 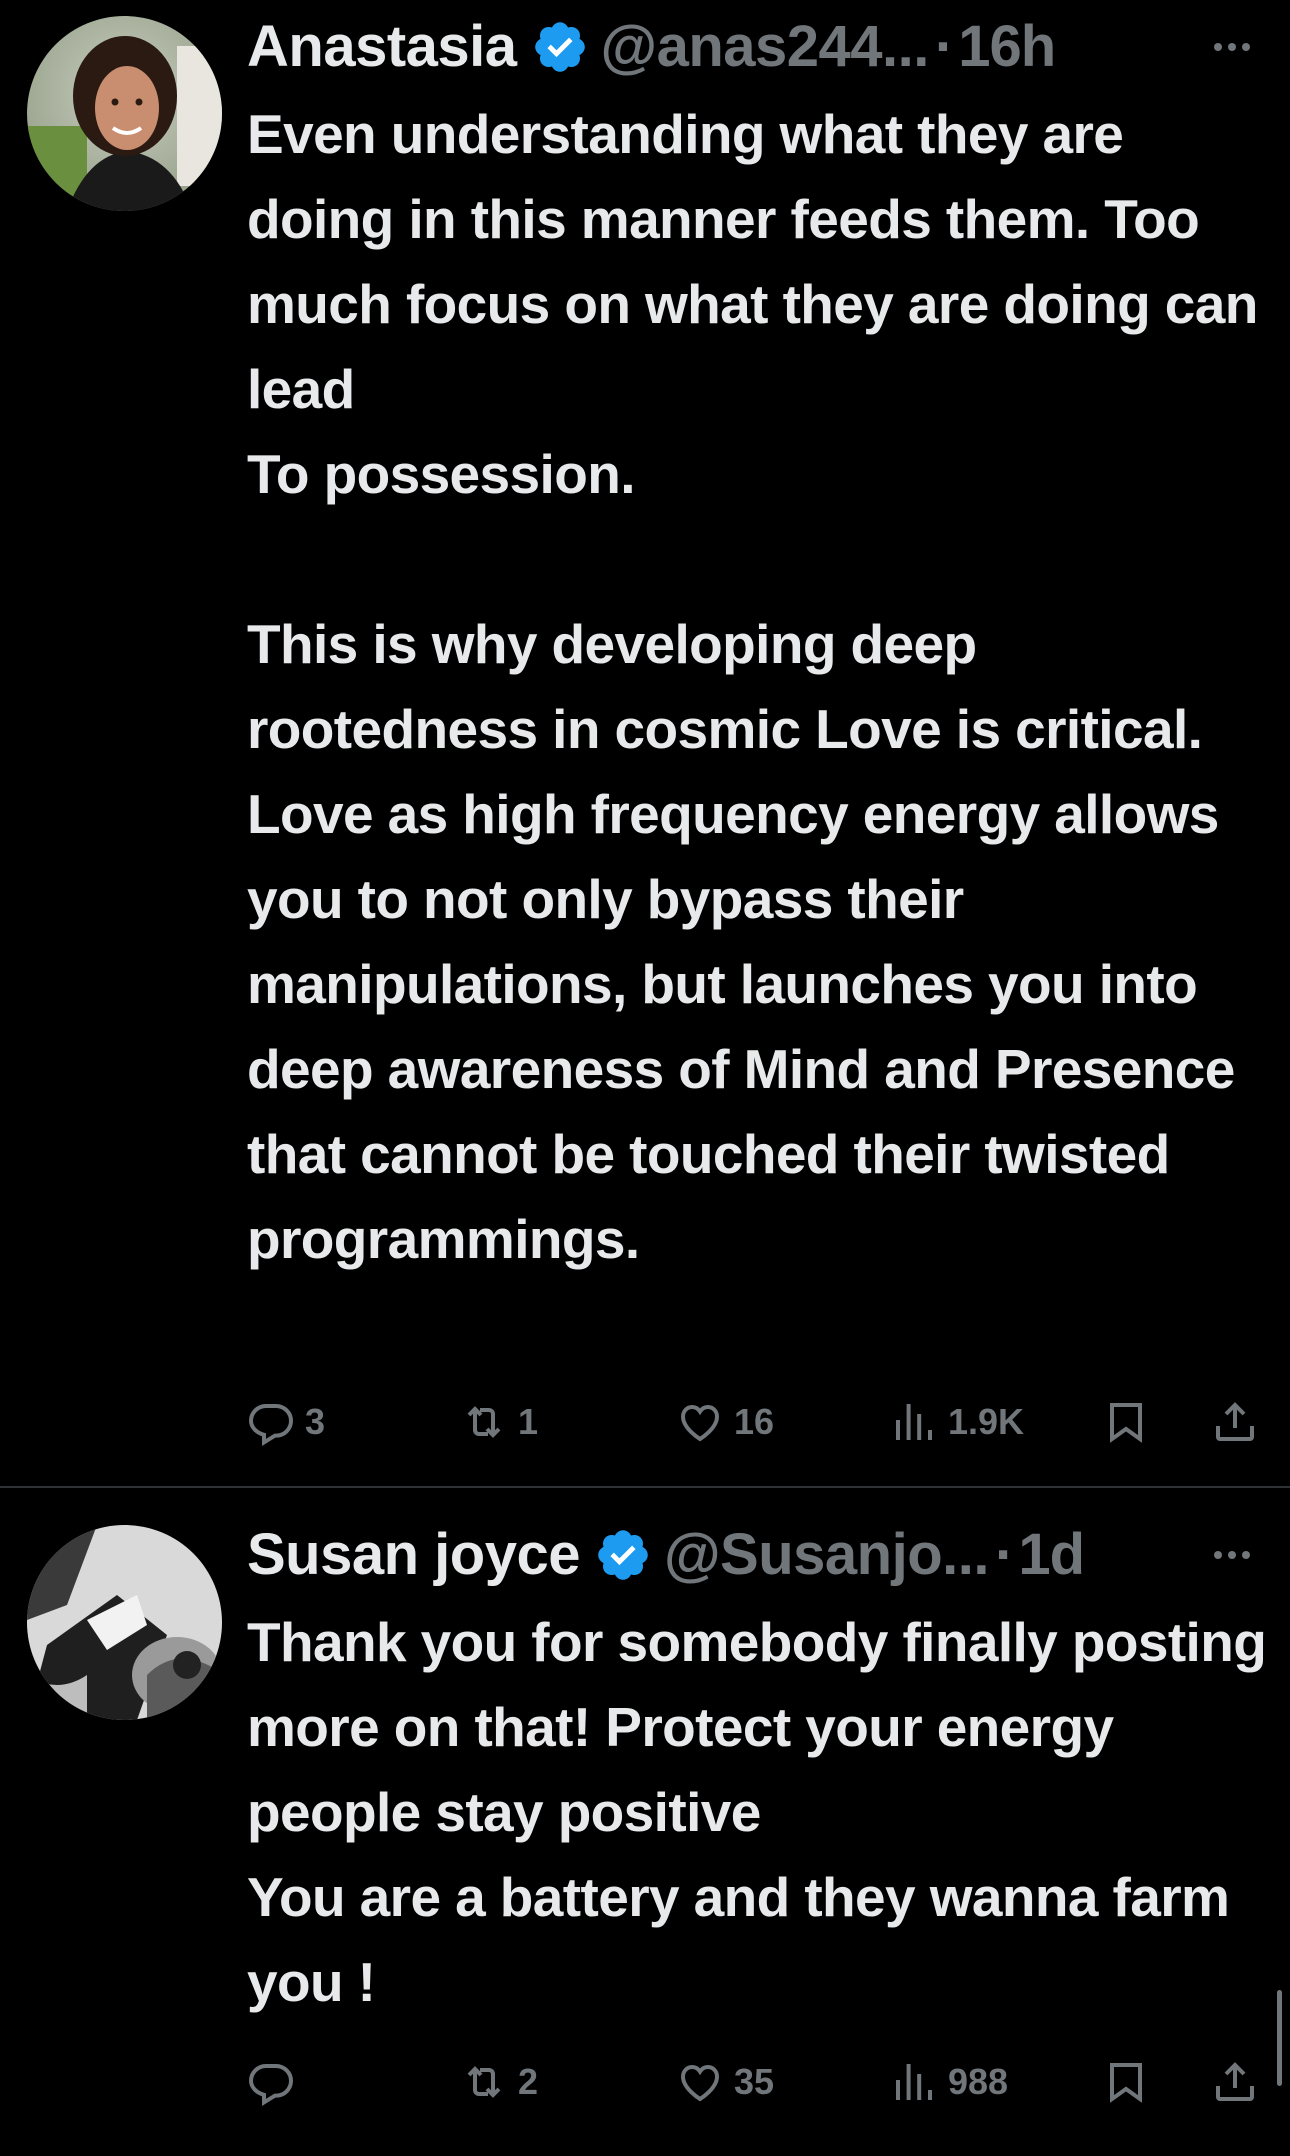 I want to click on repost-count: 2, so click(x=528, y=2081).